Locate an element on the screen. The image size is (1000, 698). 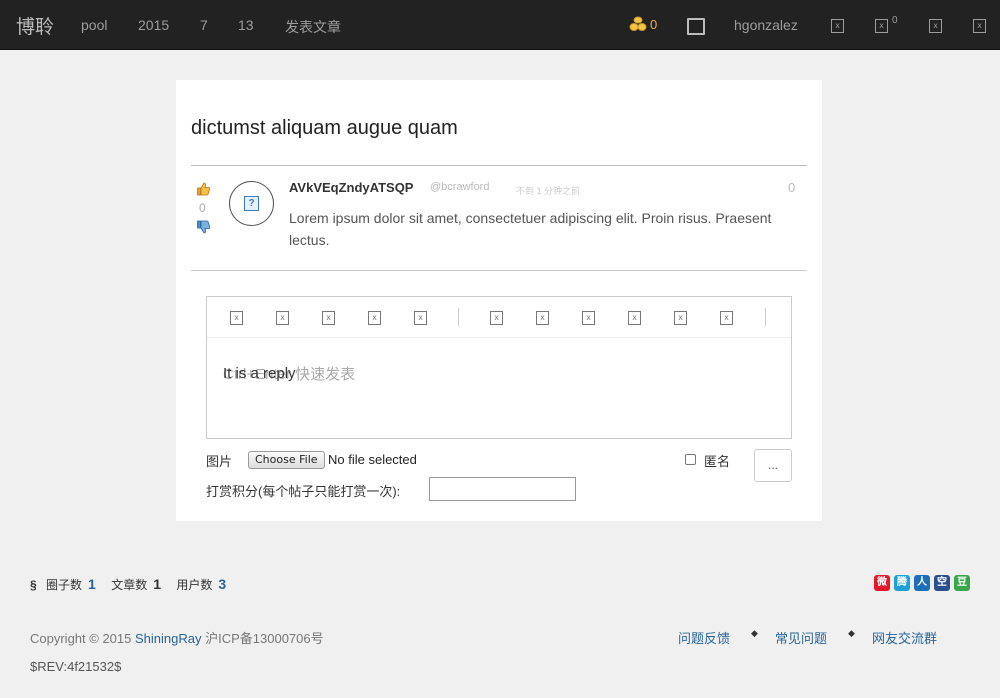
articles-count: 1 is located at coordinates (157, 584).